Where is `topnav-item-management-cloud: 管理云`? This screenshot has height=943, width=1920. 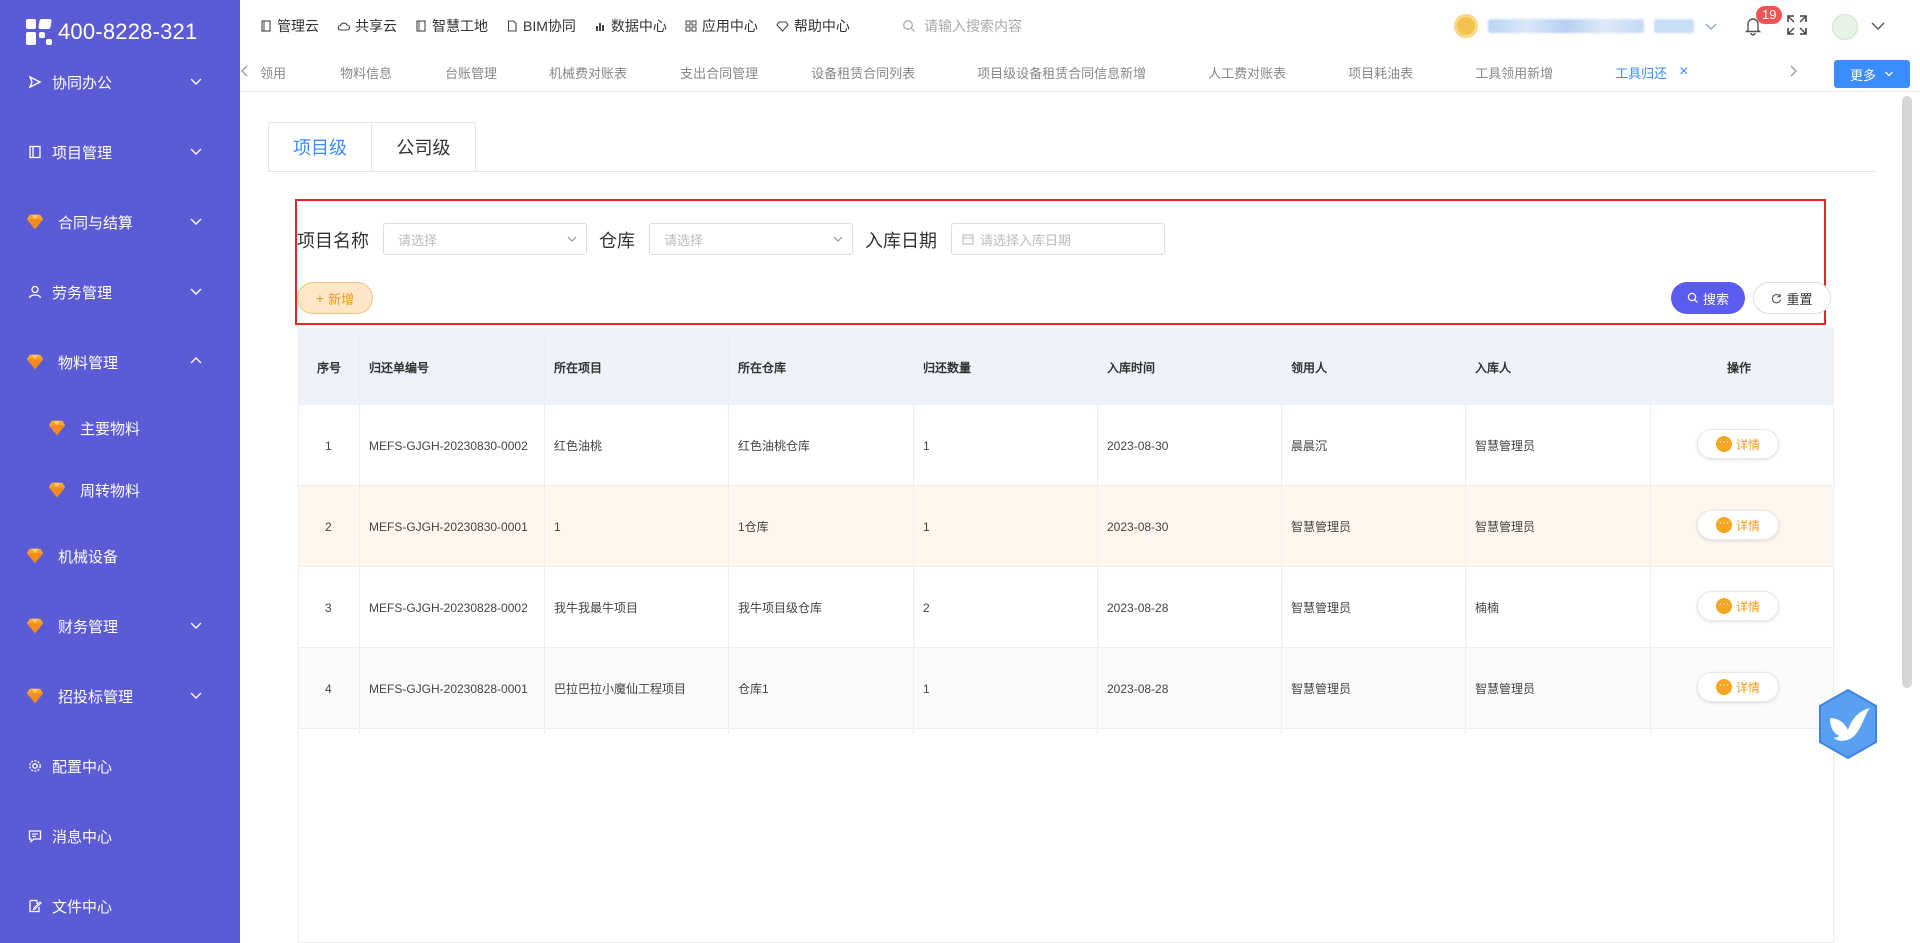 topnav-item-management-cloud: 管理云 is located at coordinates (289, 26).